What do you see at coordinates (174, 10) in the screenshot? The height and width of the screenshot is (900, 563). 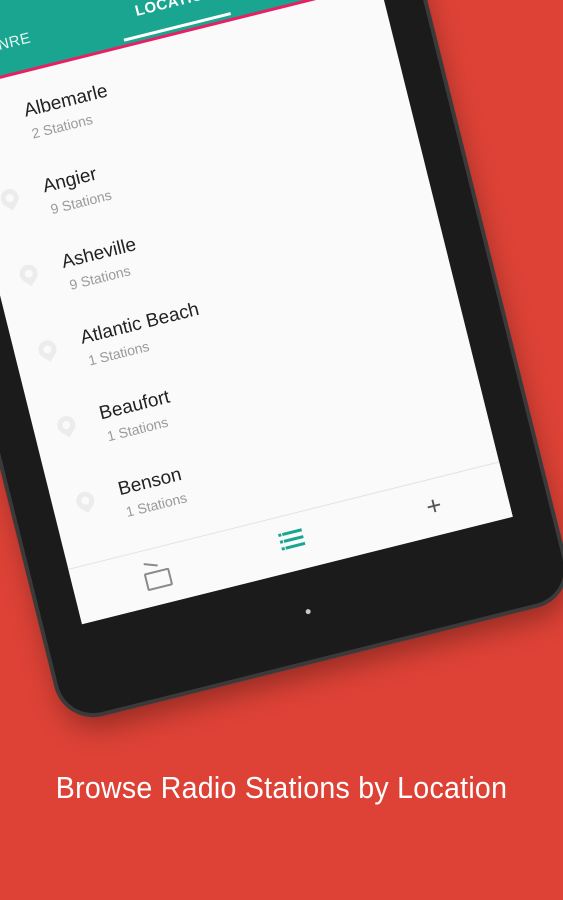 I see `tab-location: LOCATION` at bounding box center [174, 10].